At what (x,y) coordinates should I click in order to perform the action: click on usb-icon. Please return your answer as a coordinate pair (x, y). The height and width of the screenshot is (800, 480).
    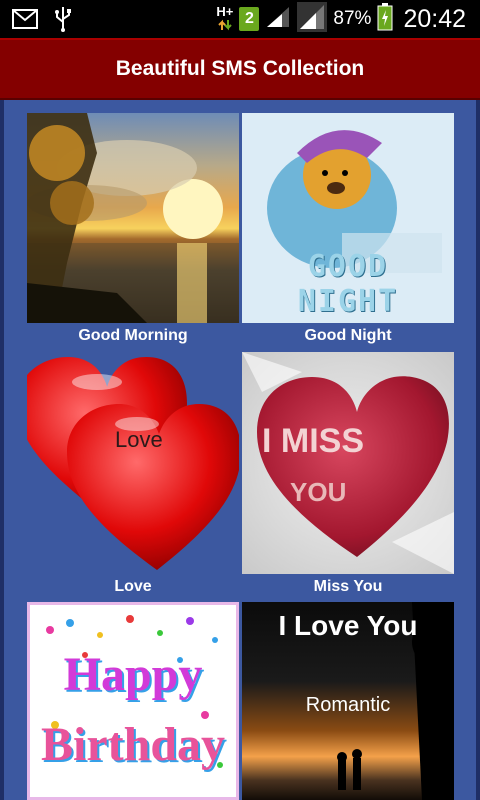
    Looking at the image, I should click on (63, 21).